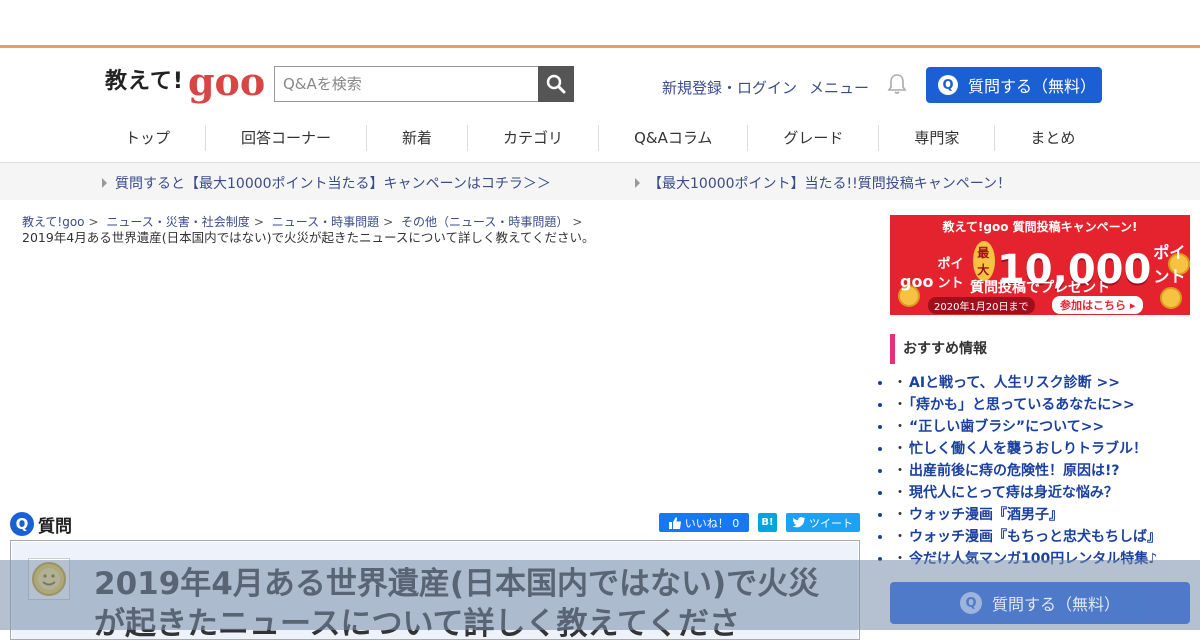 The width and height of the screenshot is (1200, 644). Describe the element at coordinates (55, 526) in the screenshot. I see `question-label: 質問` at that location.